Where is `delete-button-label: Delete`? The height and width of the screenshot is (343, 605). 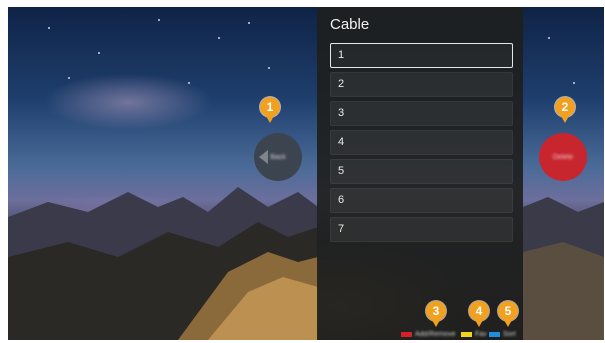 delete-button-label: Delete is located at coordinates (563, 157).